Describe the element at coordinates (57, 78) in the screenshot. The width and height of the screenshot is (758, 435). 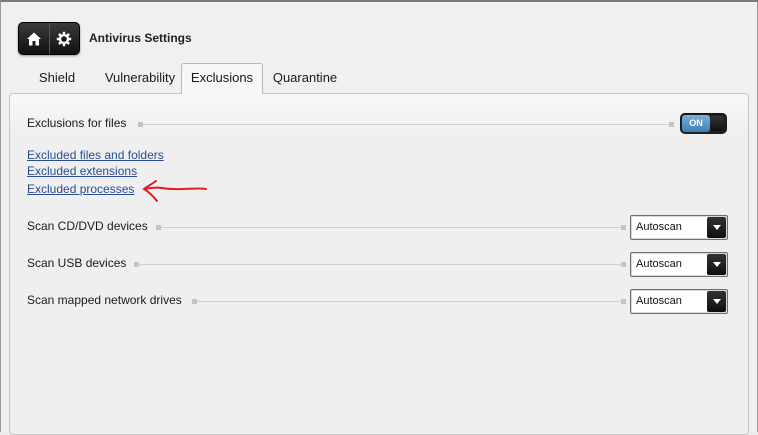
I see `tab-shield: Shield` at that location.